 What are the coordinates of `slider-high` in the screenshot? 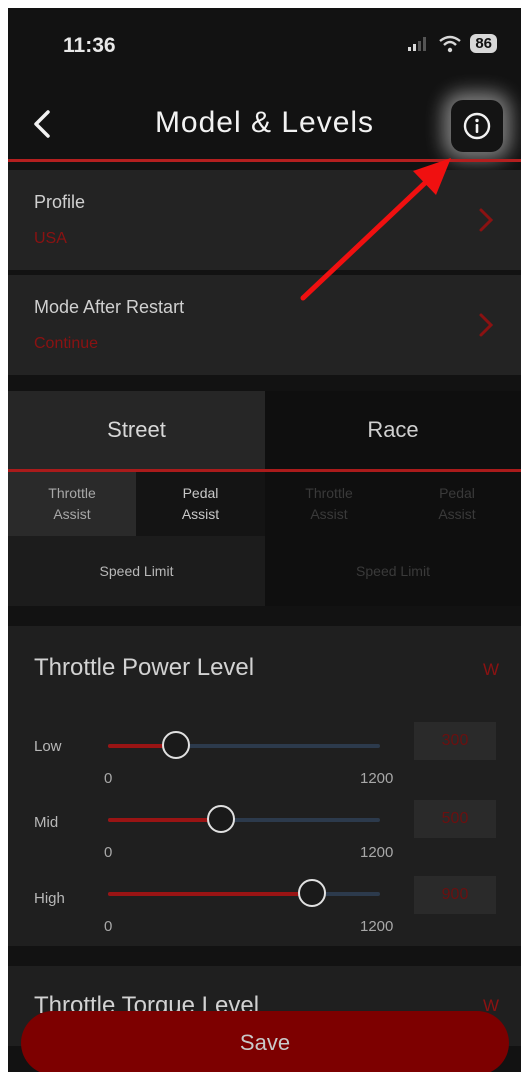 It's located at (244, 893).